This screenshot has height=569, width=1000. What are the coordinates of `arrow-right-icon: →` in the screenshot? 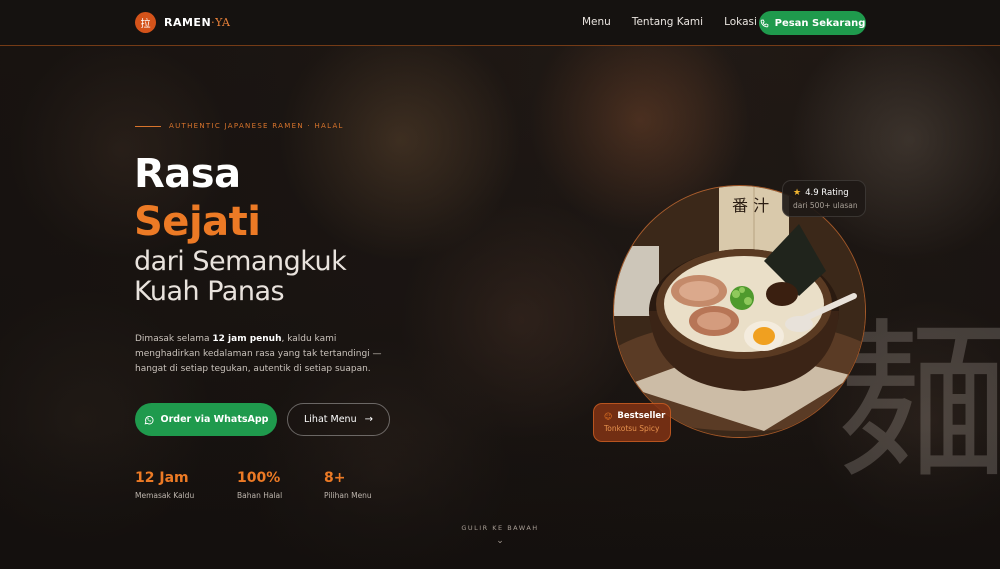 It's located at (368, 419).